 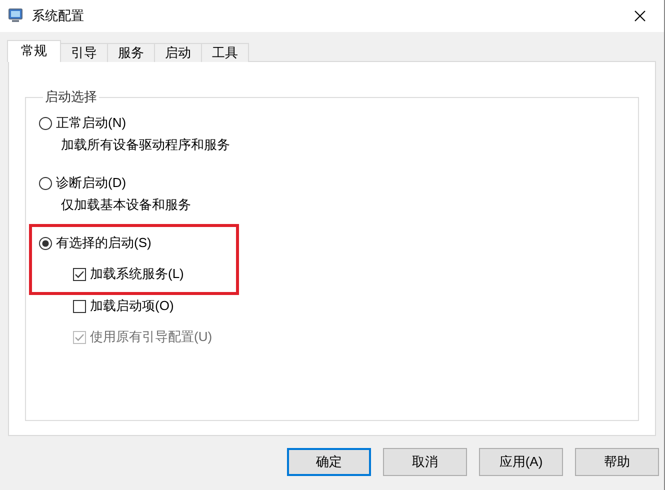 I want to click on dialog-button: 应用(A), so click(x=521, y=462).